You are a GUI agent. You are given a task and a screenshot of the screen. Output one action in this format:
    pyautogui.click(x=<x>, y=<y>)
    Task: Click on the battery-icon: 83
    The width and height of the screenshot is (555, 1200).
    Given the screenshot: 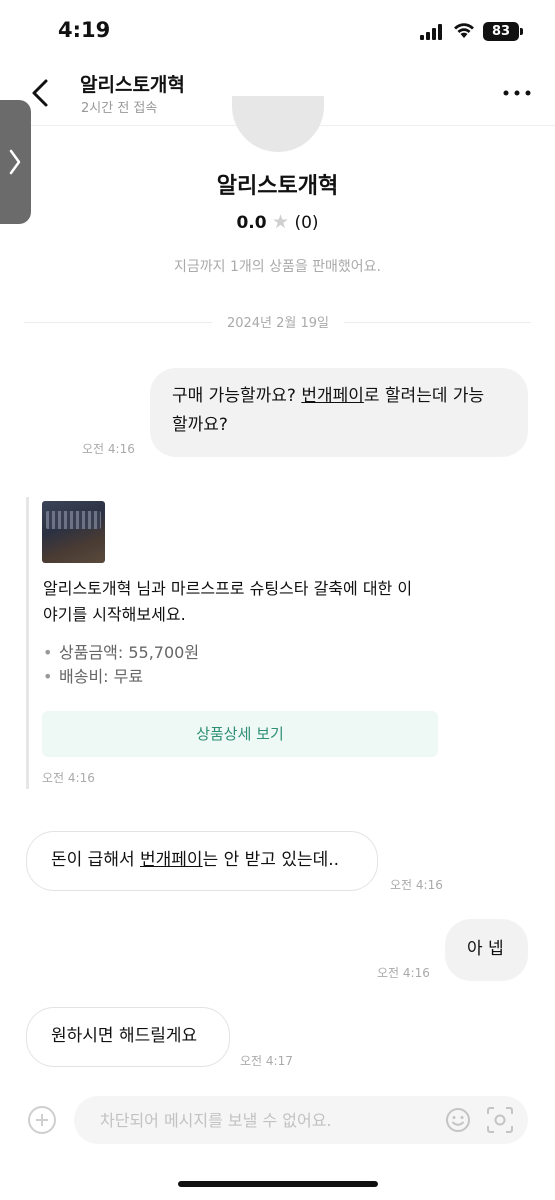 What is the action you would take?
    pyautogui.click(x=501, y=31)
    